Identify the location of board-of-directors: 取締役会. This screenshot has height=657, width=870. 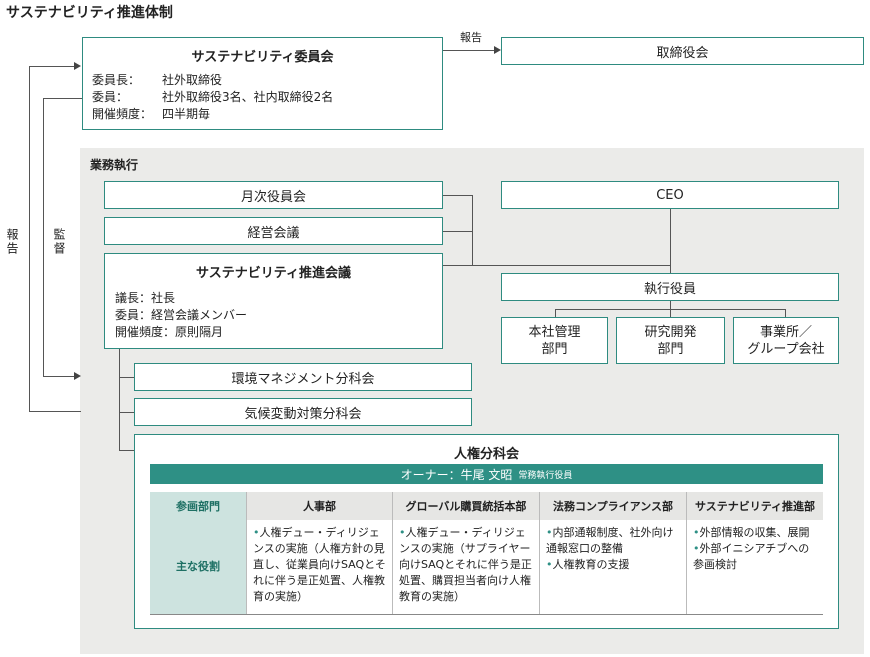
(682, 51).